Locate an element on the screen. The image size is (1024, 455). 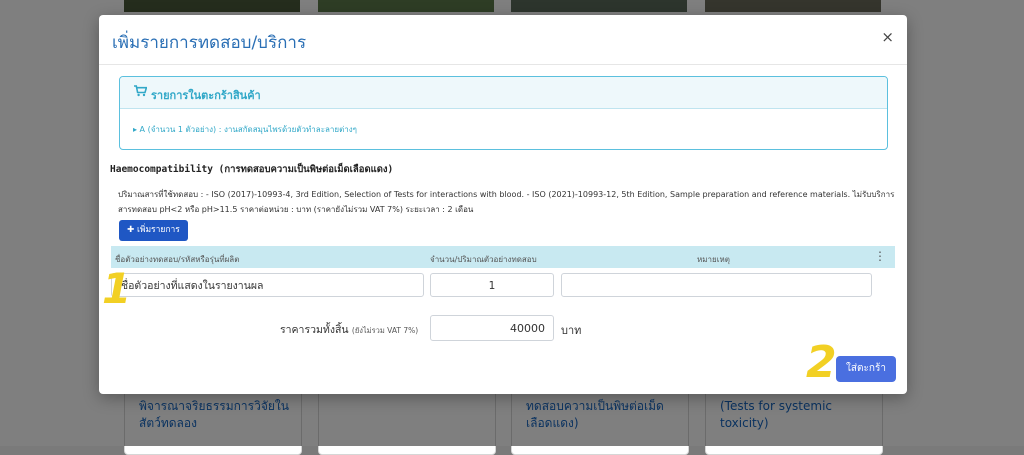
total-label-text: ราคารวมทั้งสิ้น is located at coordinates (314, 330).